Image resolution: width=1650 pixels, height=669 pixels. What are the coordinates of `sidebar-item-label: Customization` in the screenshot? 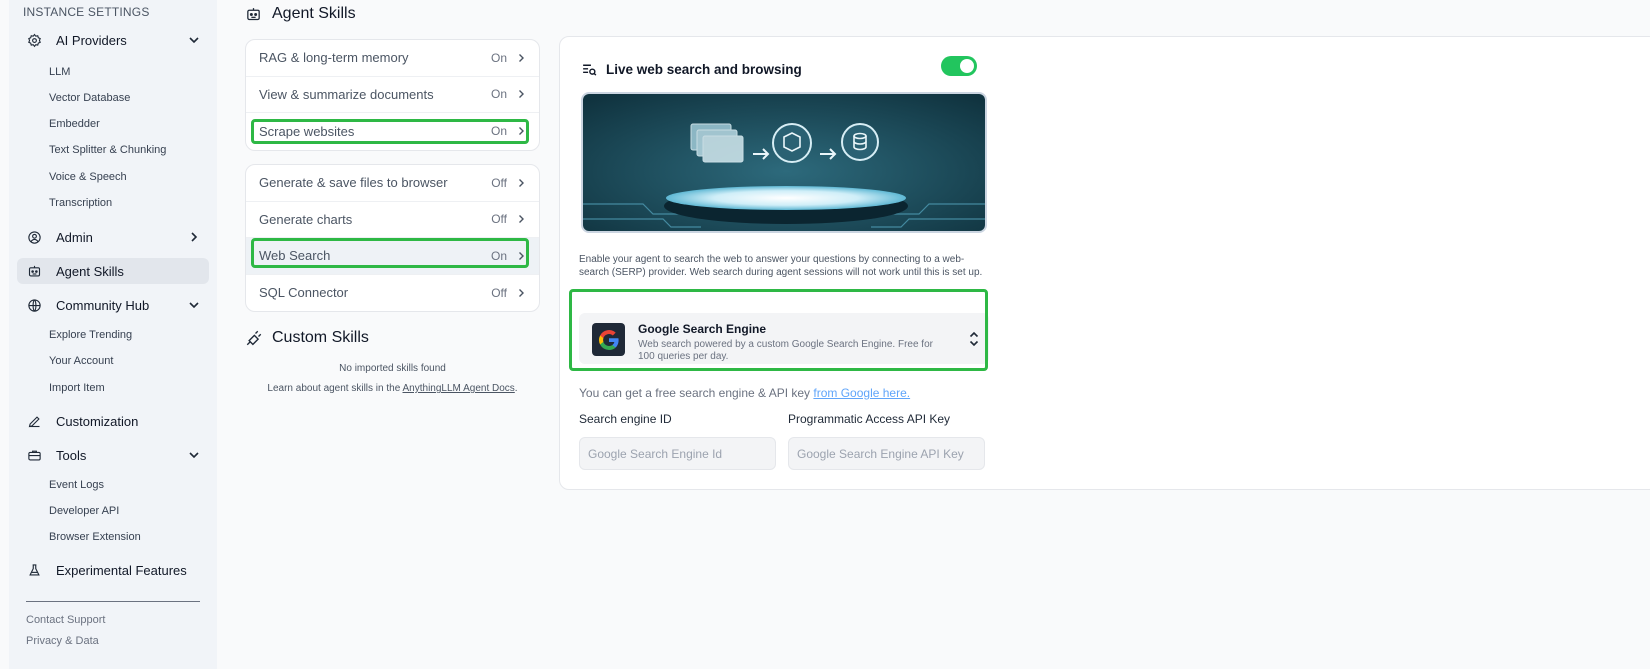 It's located at (97, 421).